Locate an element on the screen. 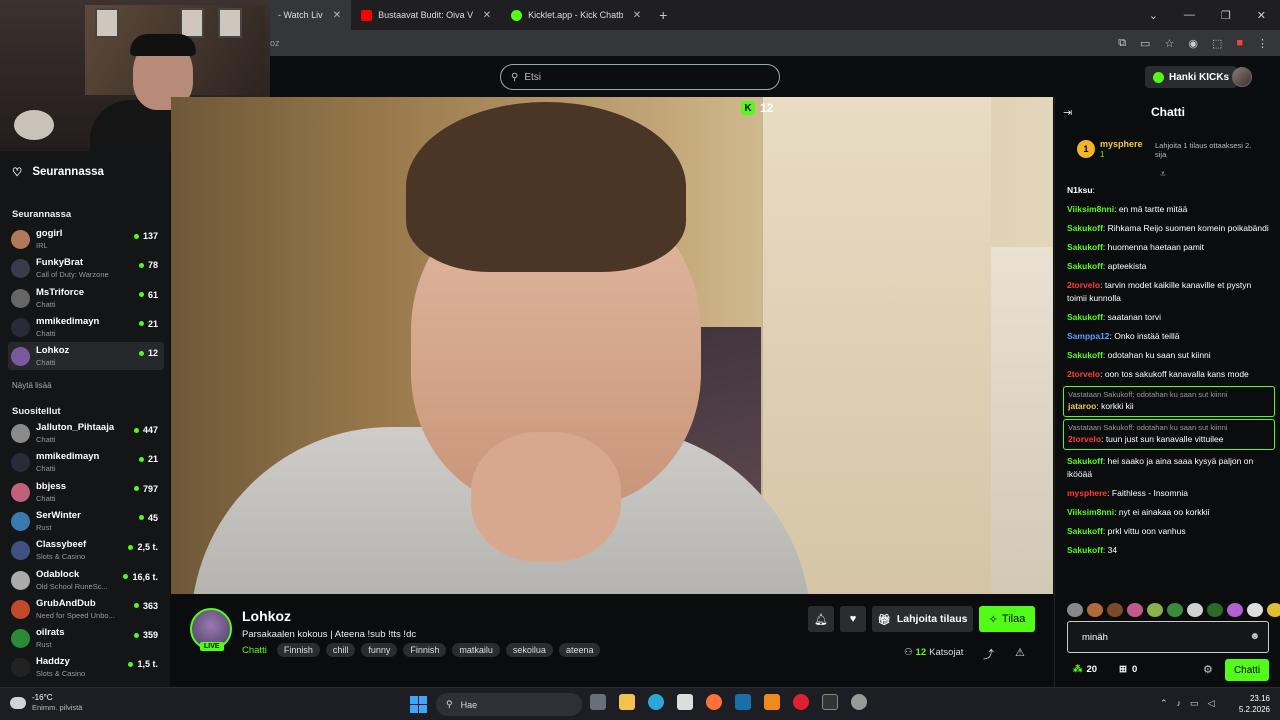 Image resolution: width=1280 pixels, height=720 pixels. follow-button: ♥ is located at coordinates (853, 619).